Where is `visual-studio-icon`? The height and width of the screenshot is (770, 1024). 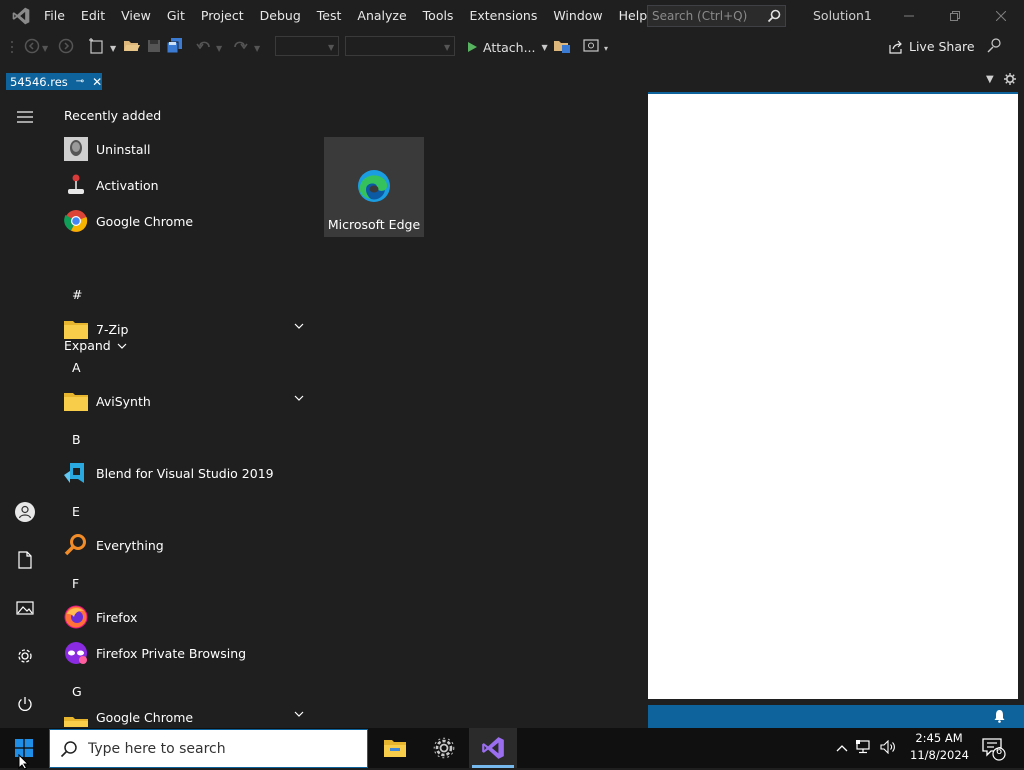 visual-studio-icon is located at coordinates (493, 748).